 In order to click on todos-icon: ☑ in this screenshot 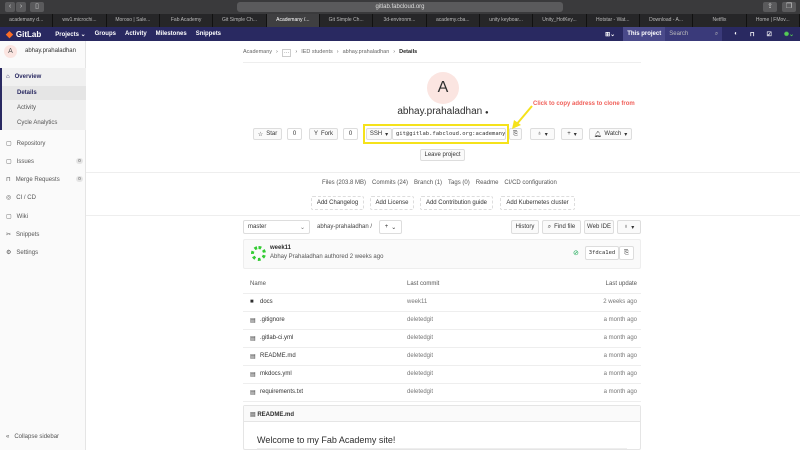, I will do `click(769, 34)`.